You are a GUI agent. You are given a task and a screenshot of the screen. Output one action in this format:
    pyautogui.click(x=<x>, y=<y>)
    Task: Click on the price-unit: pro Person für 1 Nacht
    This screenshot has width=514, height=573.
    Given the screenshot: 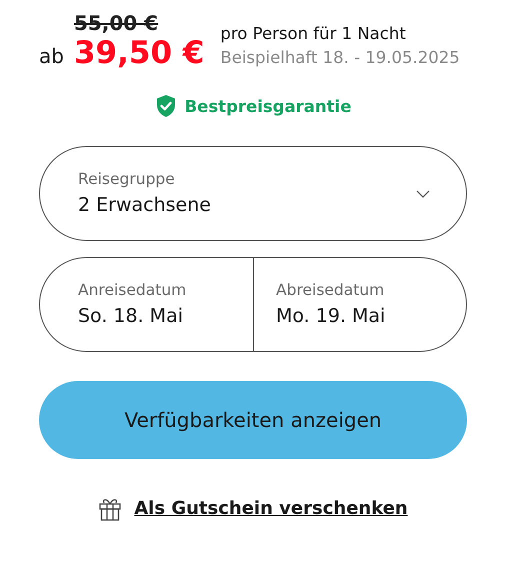 What is the action you would take?
    pyautogui.click(x=313, y=34)
    